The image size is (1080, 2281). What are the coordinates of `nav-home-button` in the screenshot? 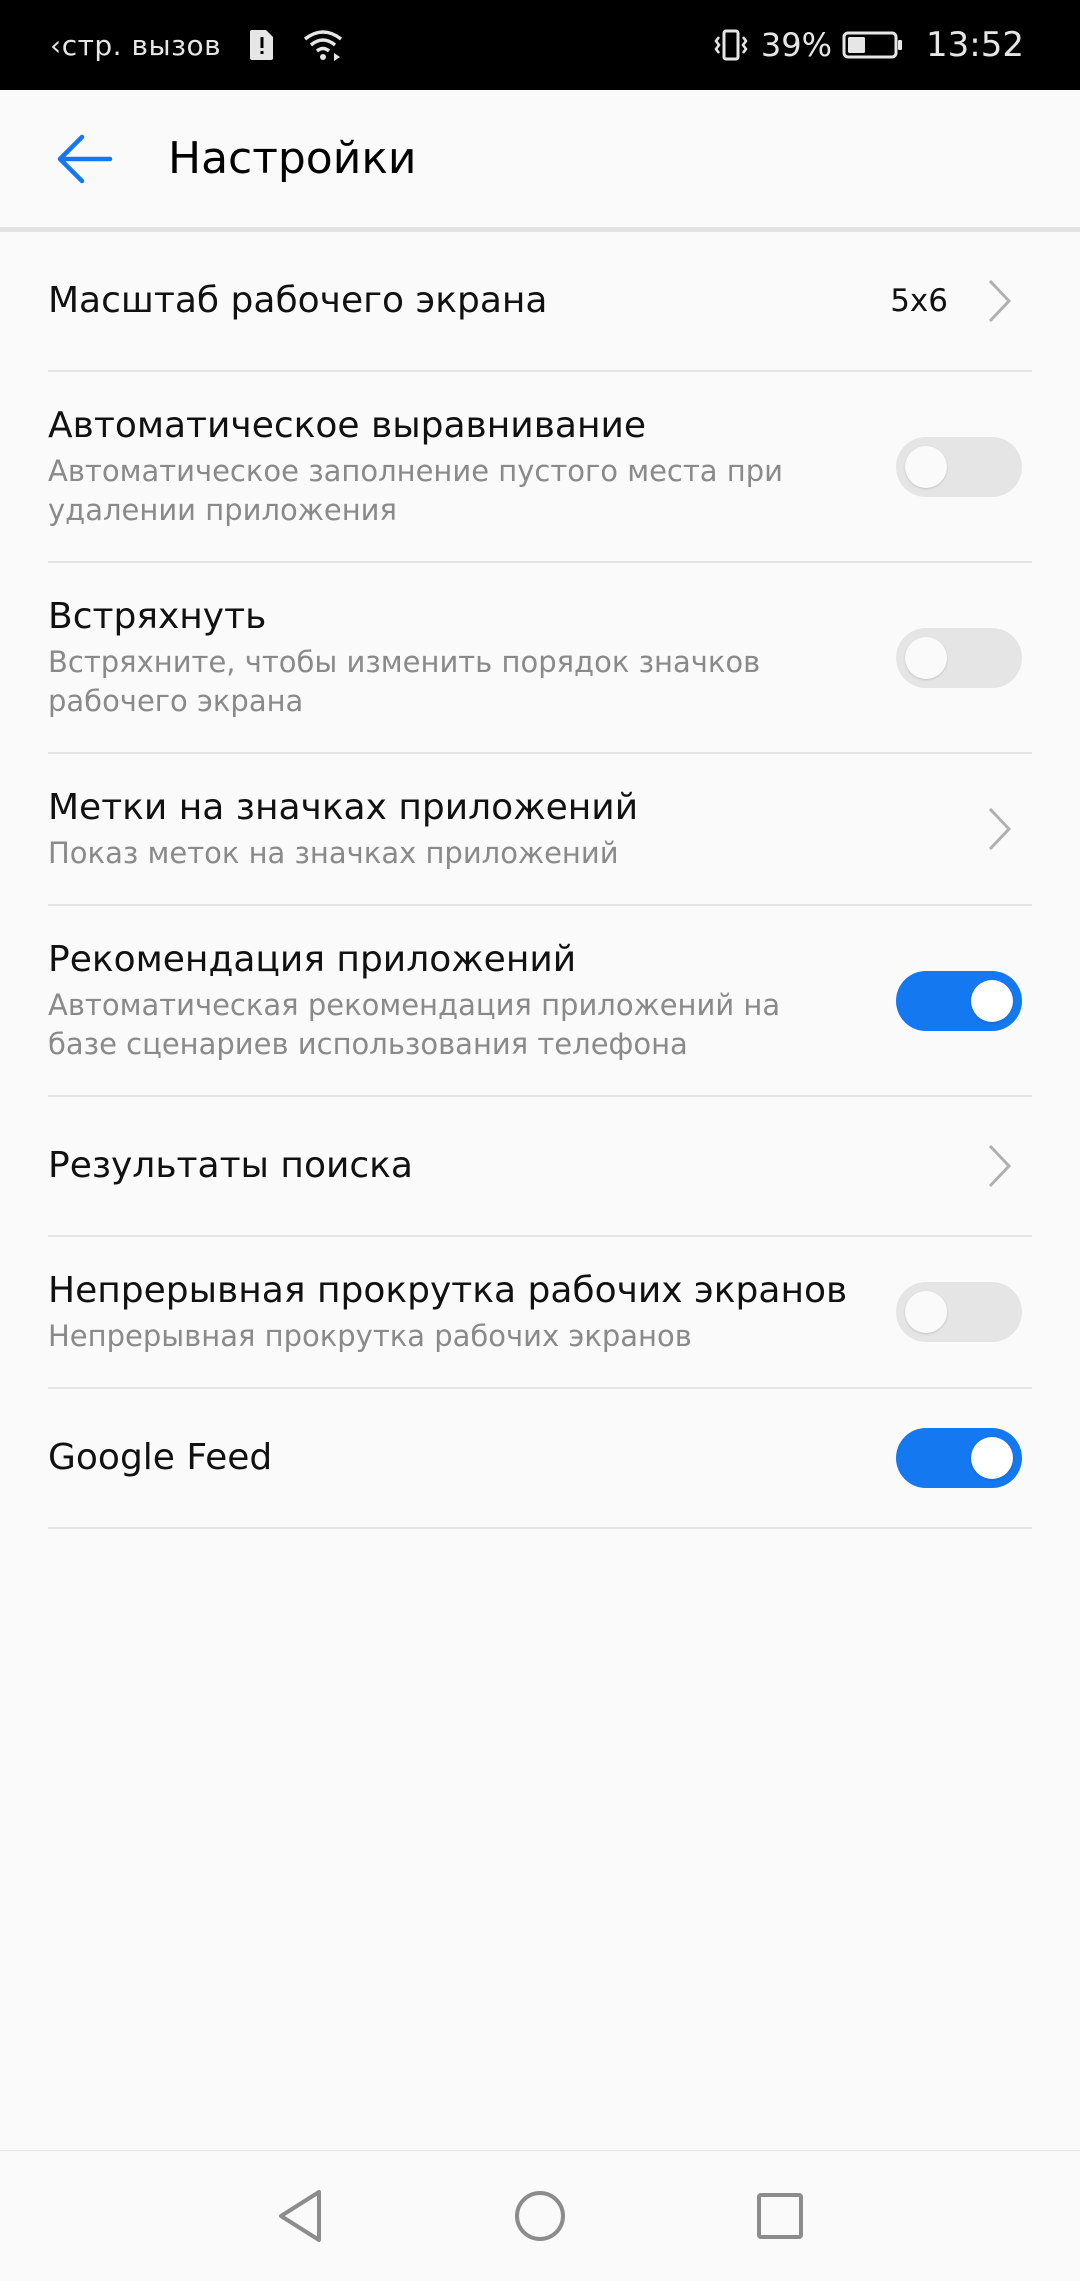 It's located at (540, 2216).